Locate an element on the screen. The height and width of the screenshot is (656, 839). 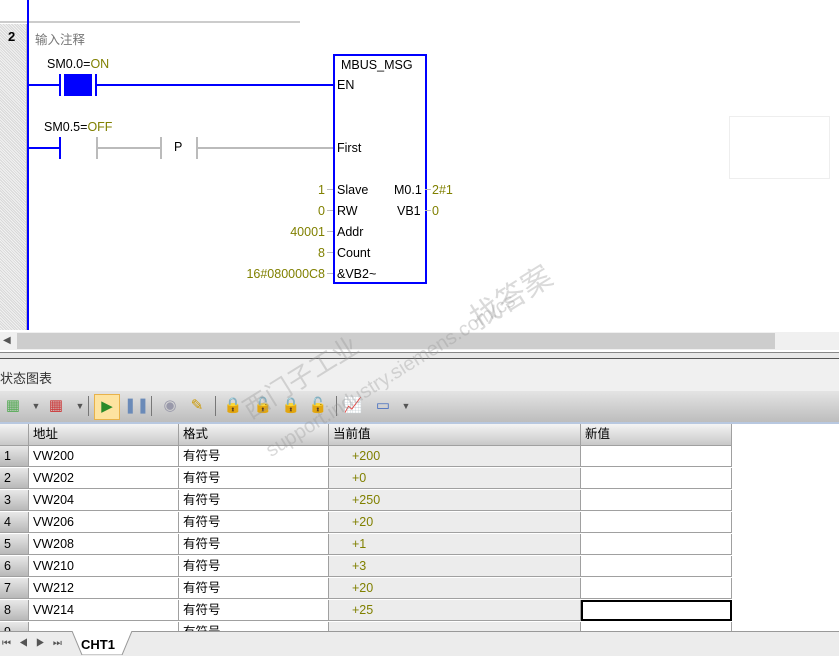
empty-frame is located at coordinates (779, 147).